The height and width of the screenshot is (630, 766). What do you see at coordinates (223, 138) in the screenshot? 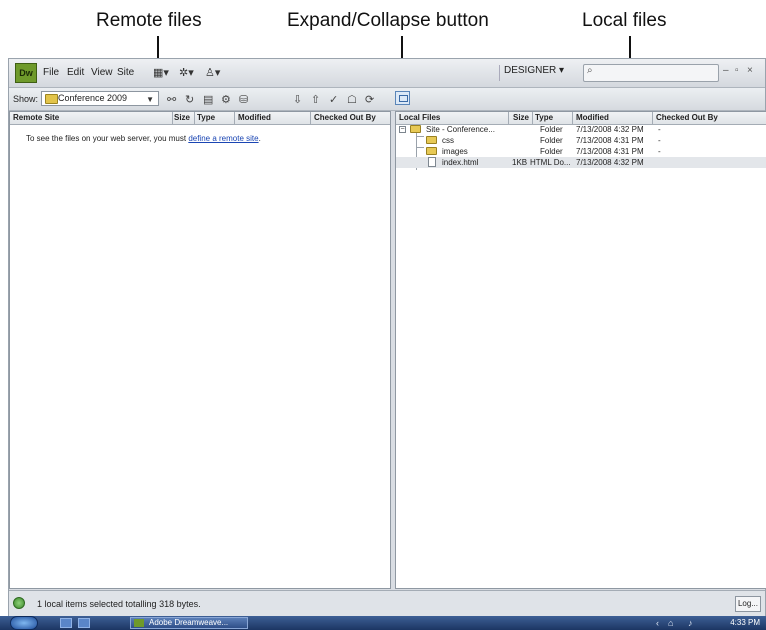
I see `define-remote-site-link: define a remote site` at bounding box center [223, 138].